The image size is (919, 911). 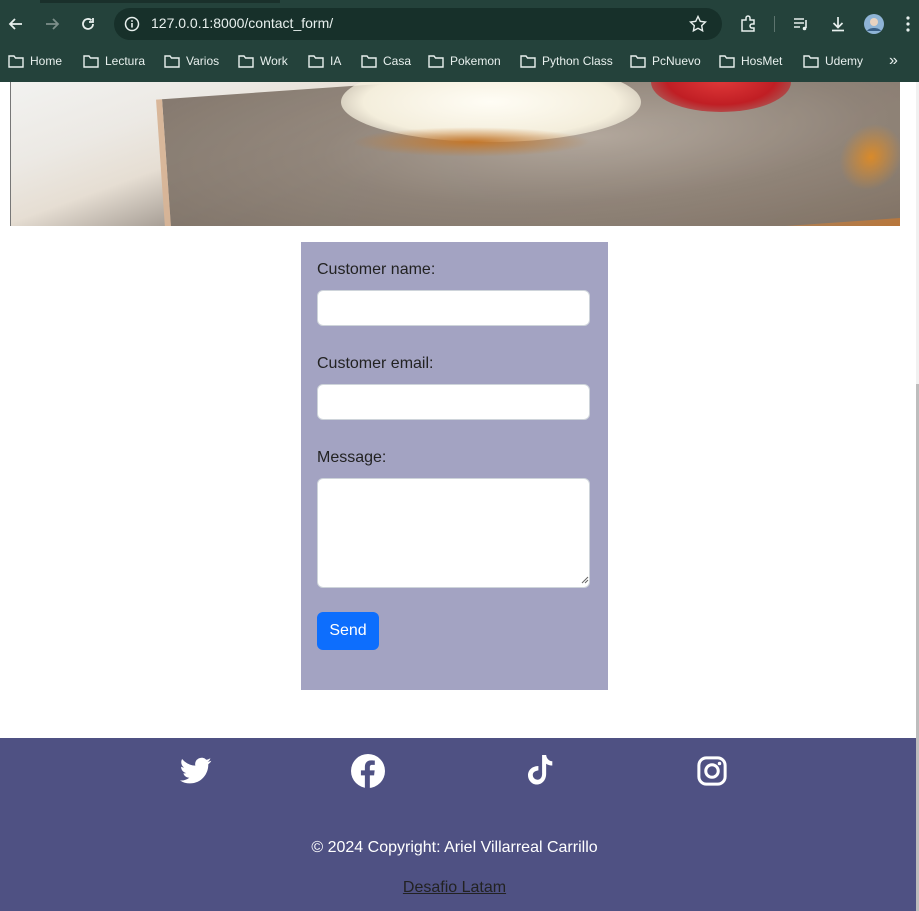 I want to click on bookmark-work: Work, so click(x=263, y=61).